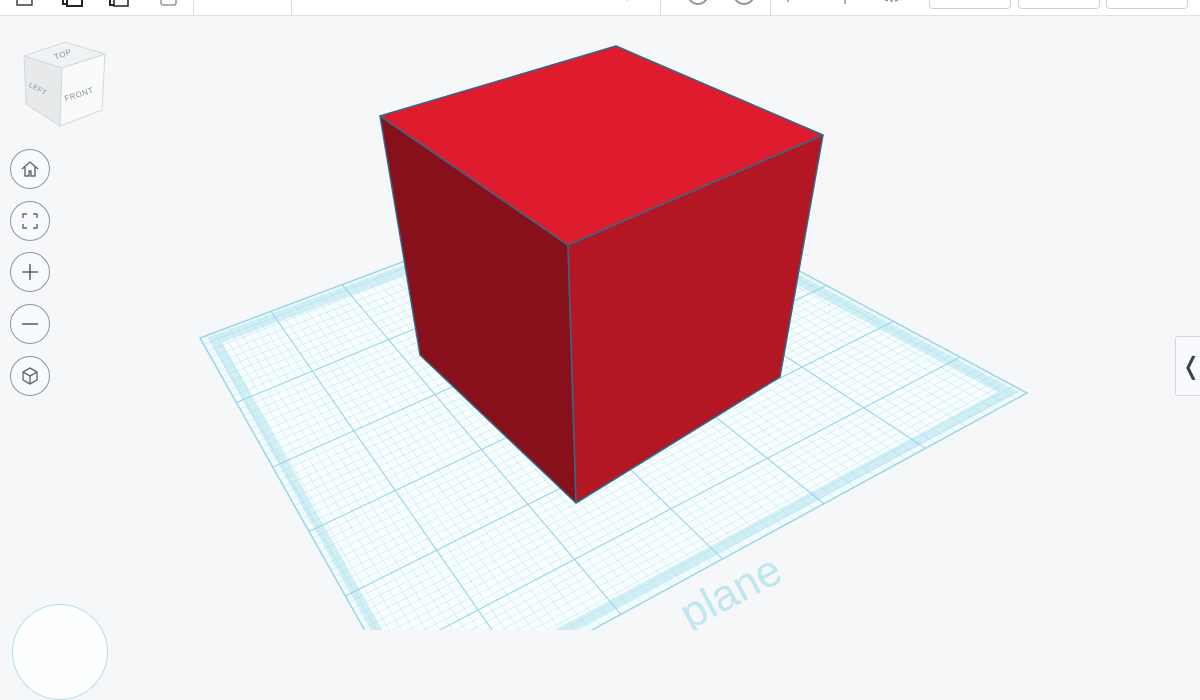 The width and height of the screenshot is (1200, 700). Describe the element at coordinates (25, 4) in the screenshot. I see `new-shape-icon` at that location.